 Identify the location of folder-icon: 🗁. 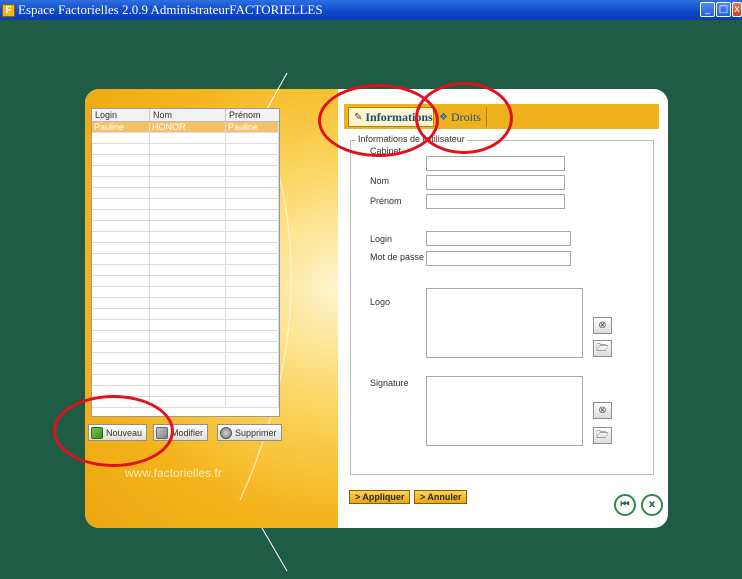
(602, 435).